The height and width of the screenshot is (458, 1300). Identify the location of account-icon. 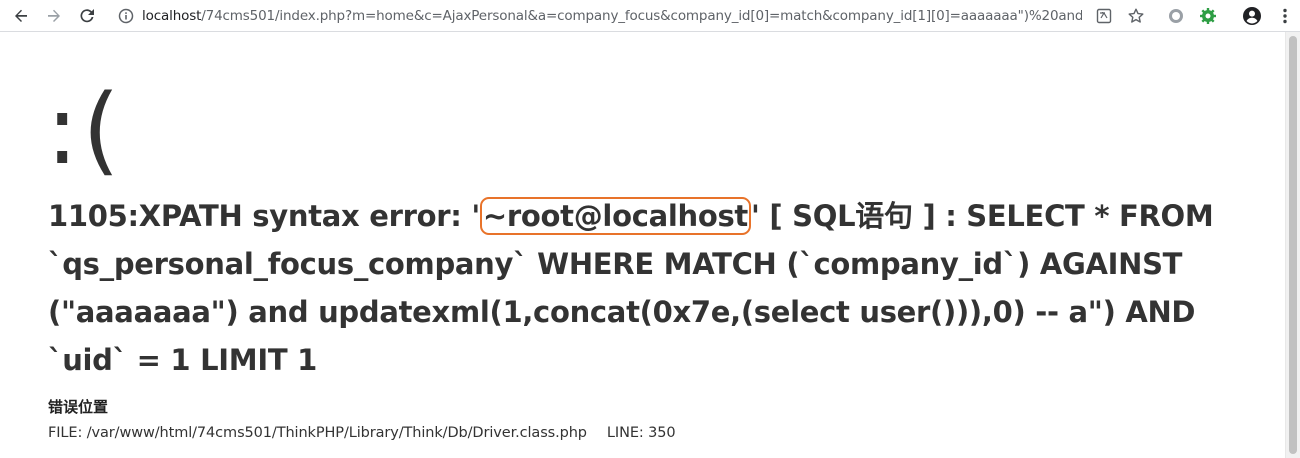
(1252, 16).